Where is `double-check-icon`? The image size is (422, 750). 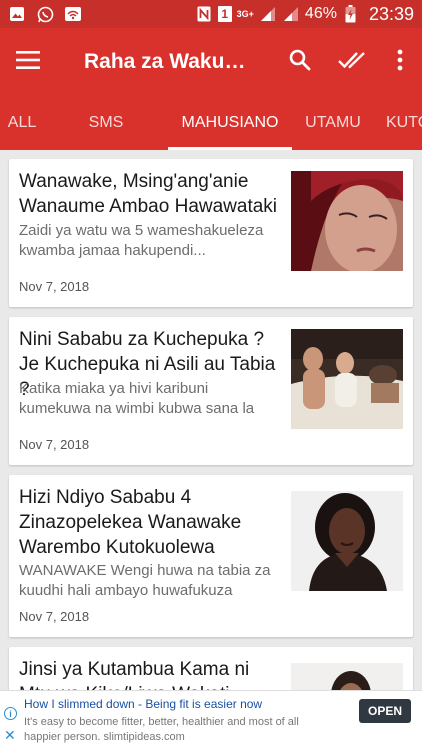 double-check-icon is located at coordinates (352, 62).